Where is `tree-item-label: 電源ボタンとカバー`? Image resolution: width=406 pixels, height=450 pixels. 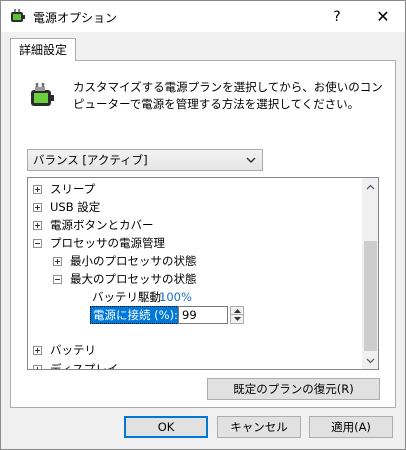 tree-item-label: 電源ボタンとカバー is located at coordinates (102, 225).